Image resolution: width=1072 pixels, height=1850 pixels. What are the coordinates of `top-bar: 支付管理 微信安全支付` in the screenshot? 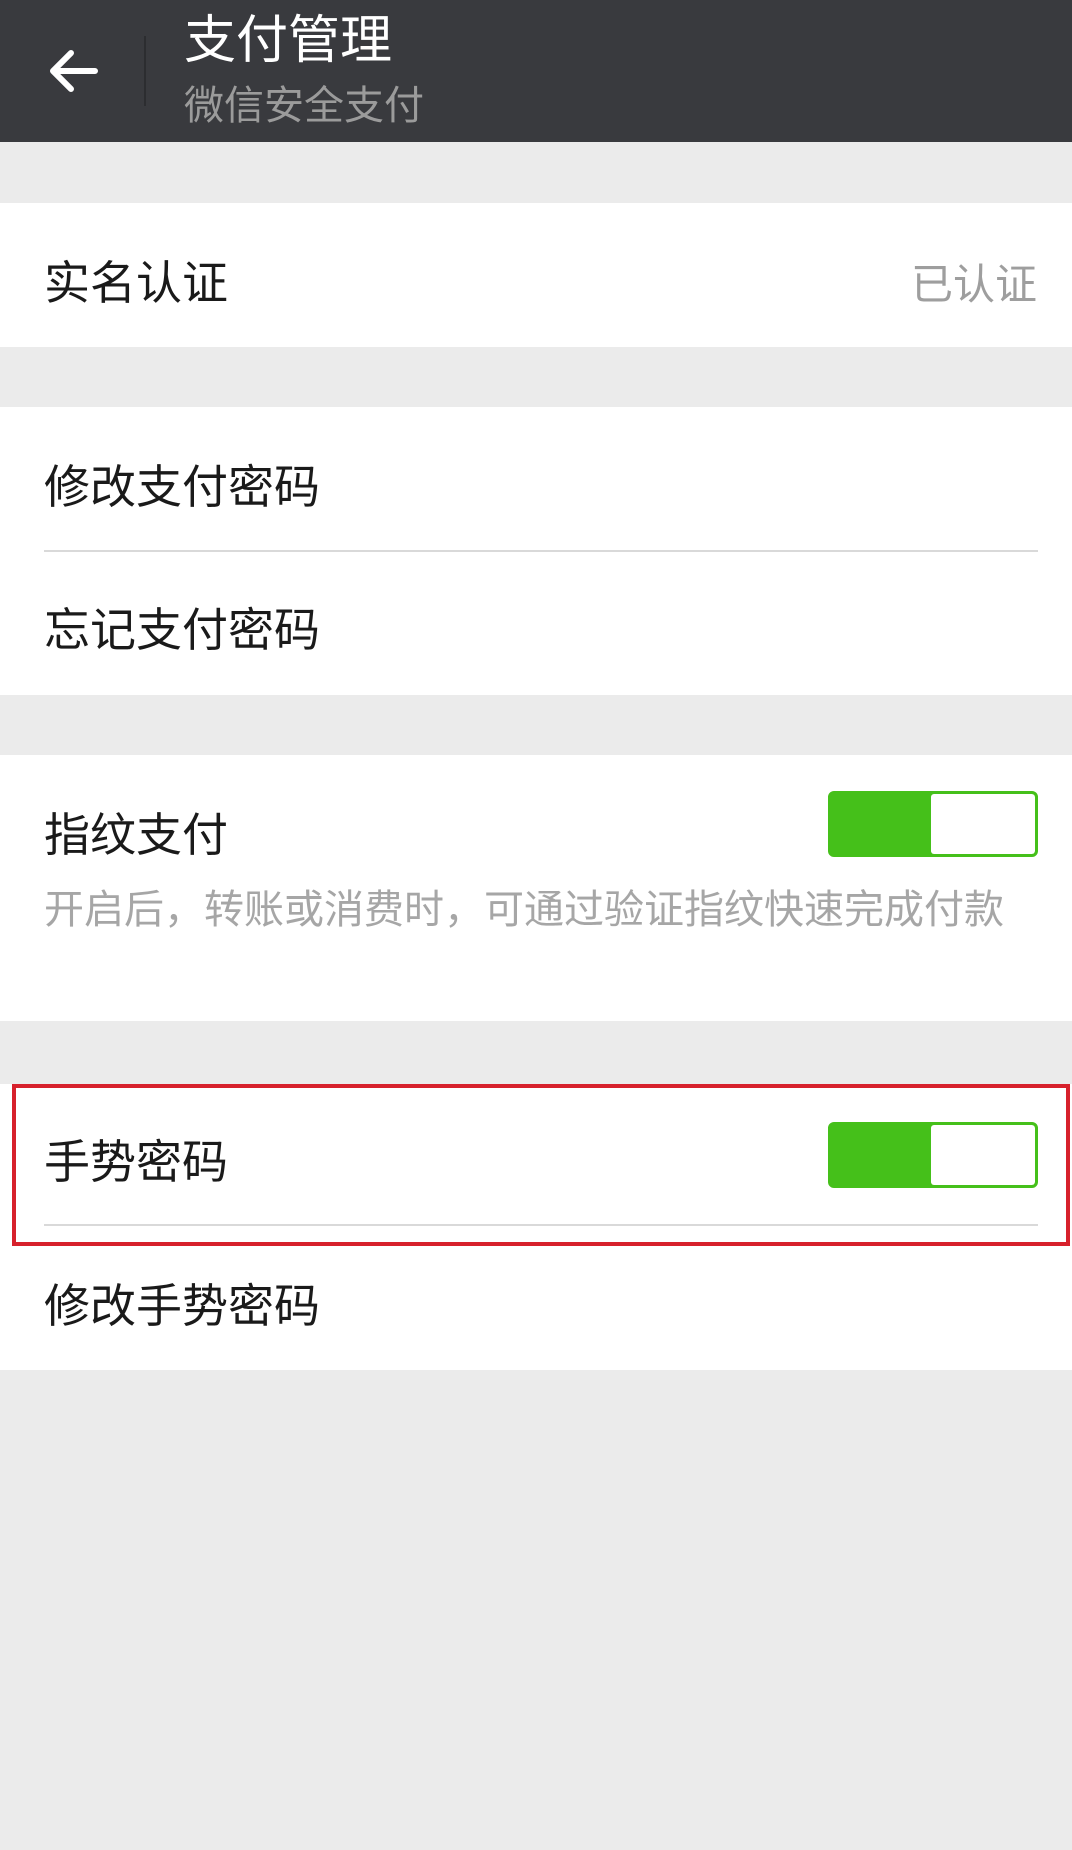 It's located at (536, 71).